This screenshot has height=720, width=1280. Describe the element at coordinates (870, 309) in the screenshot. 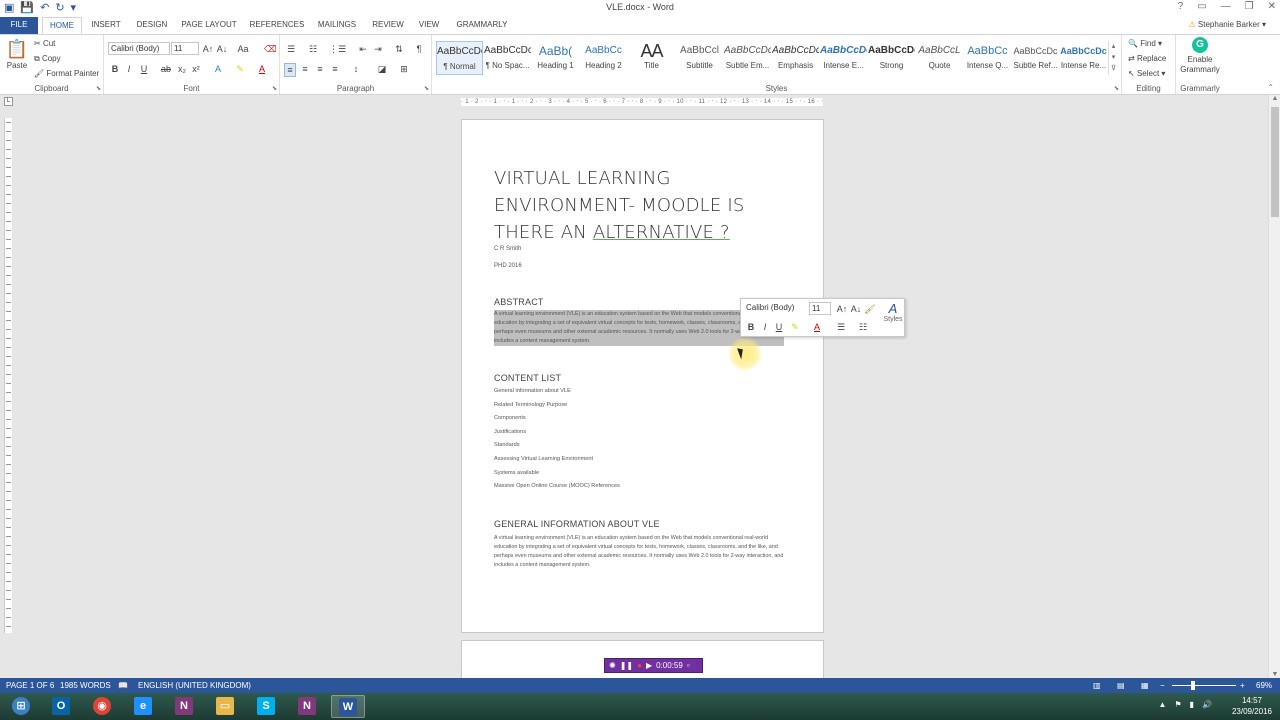

I see `mini-format-painter-icon: 🖌` at that location.